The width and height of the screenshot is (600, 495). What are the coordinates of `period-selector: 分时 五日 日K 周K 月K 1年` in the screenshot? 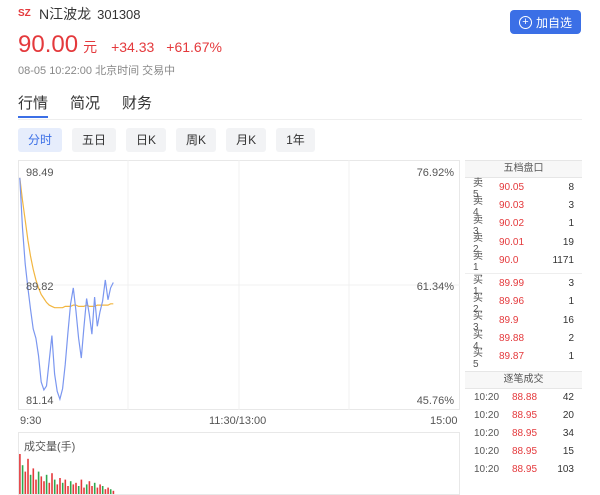 It's located at (171, 140).